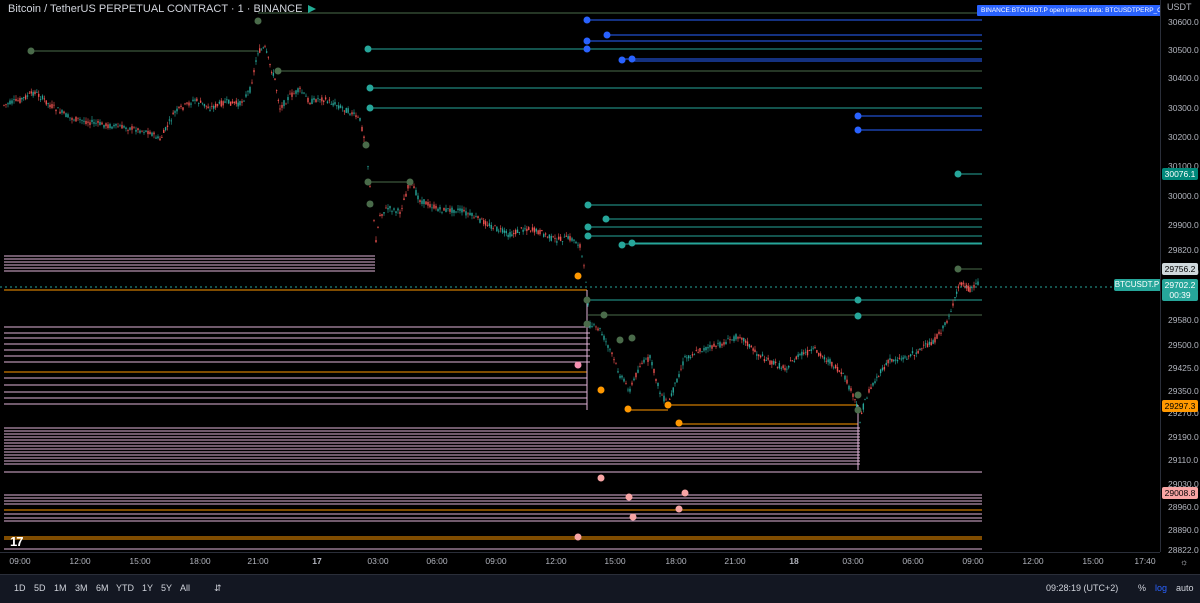  Describe the element at coordinates (20, 588) in the screenshot. I see `range-button-1d: 1D` at that location.